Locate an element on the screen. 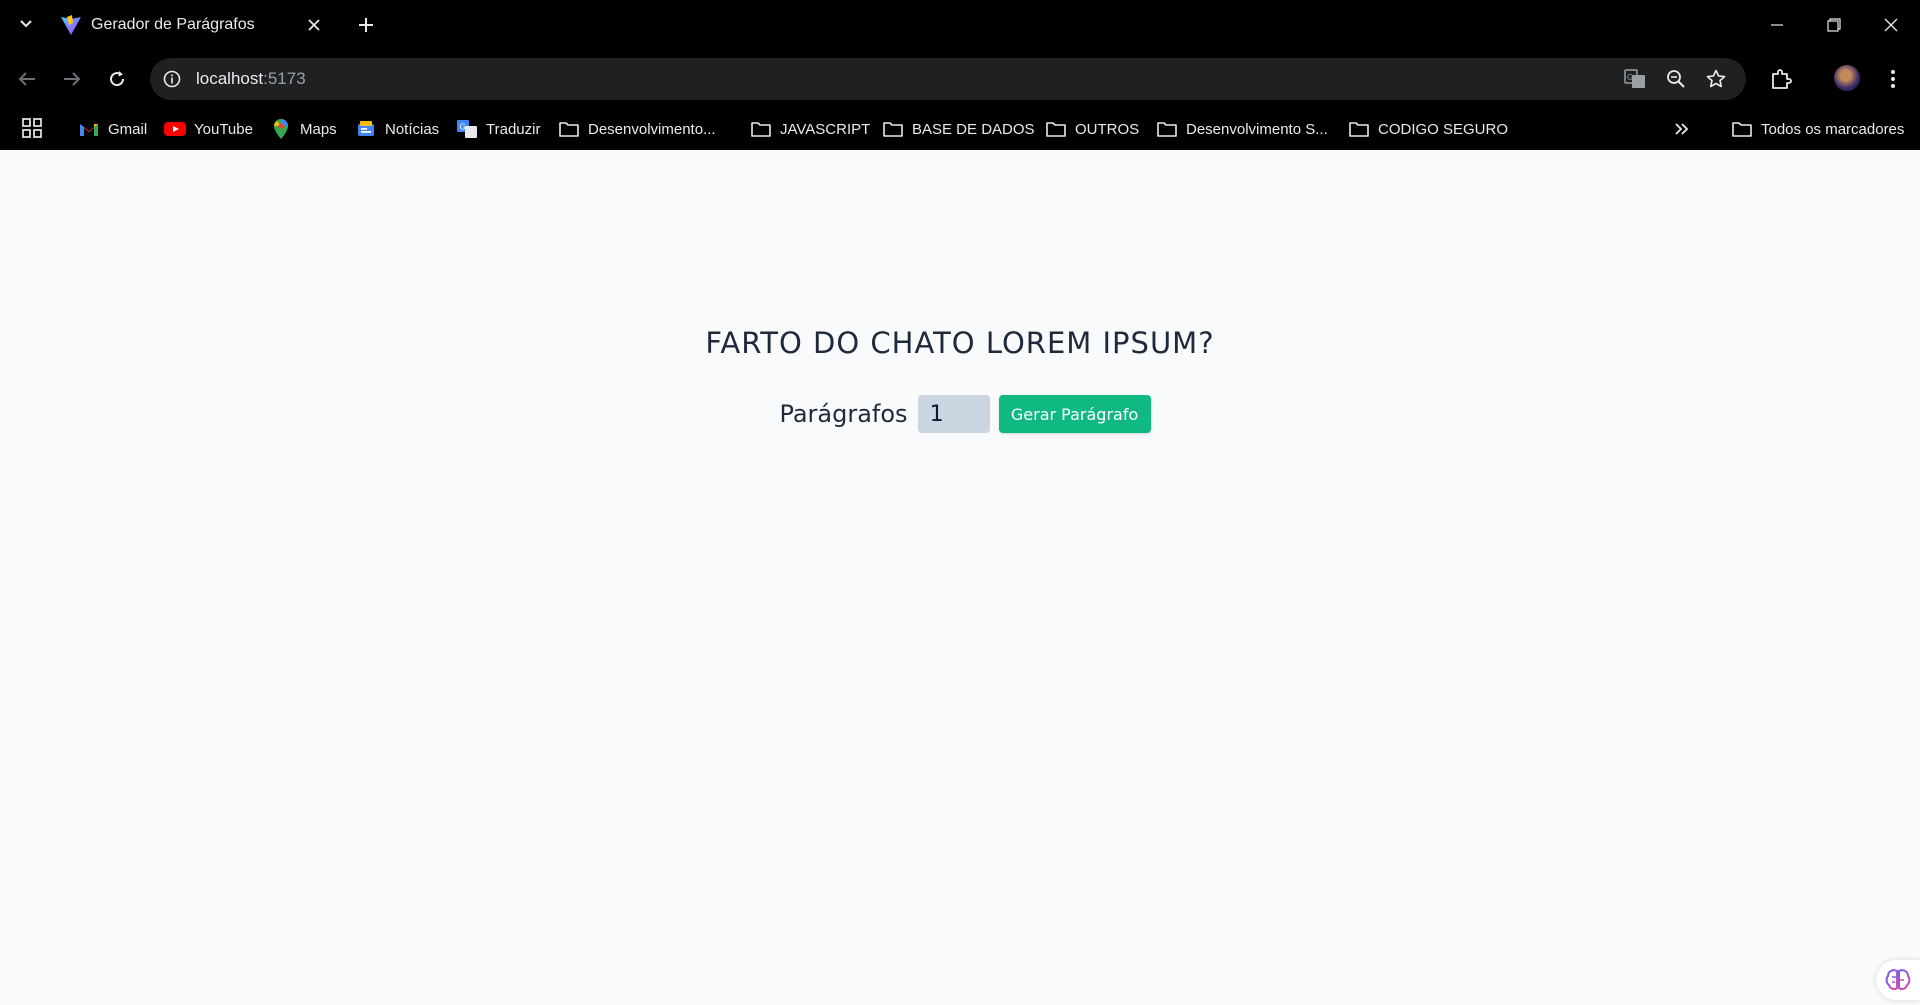  tab-strip: Gerador de Parágrafos is located at coordinates (960, 25).